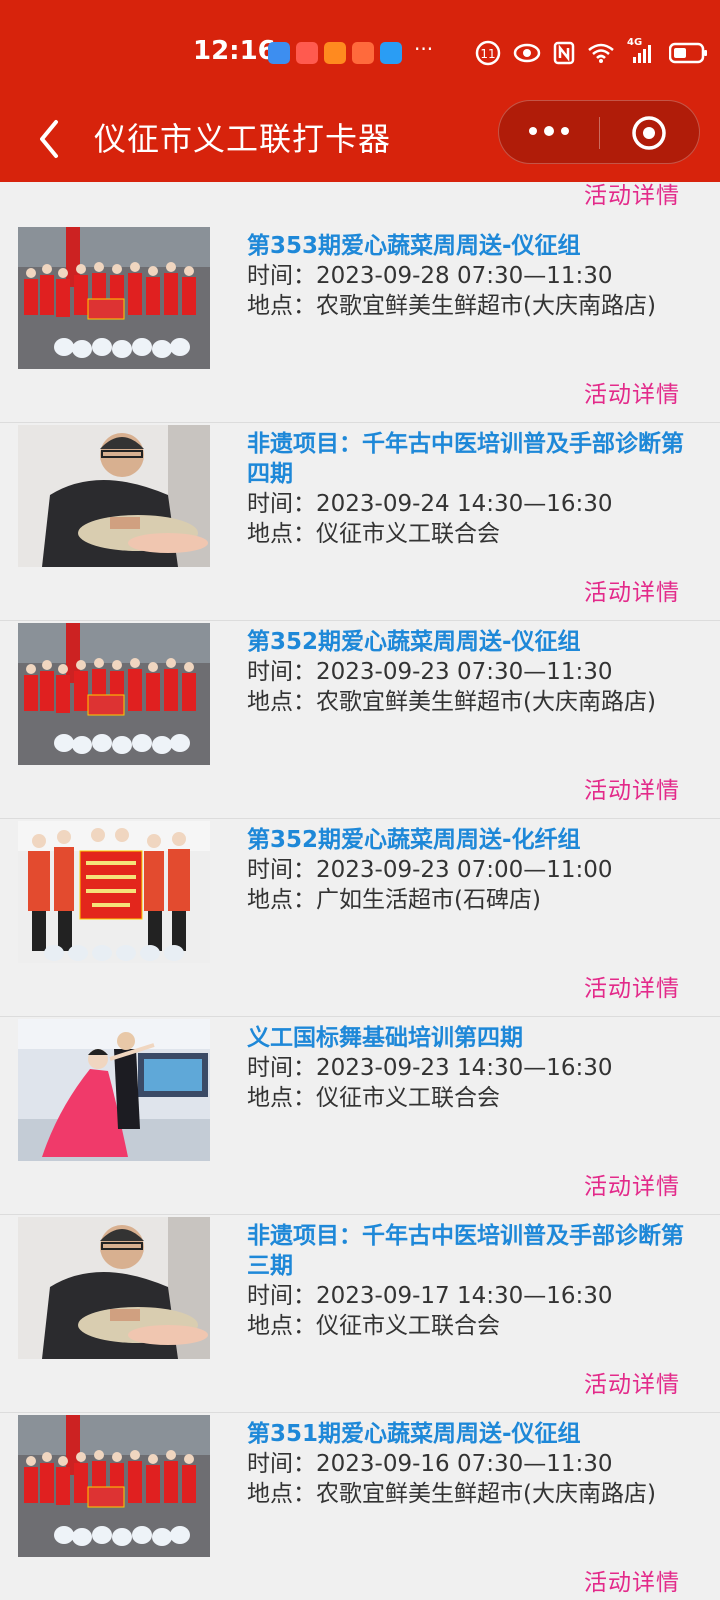 This screenshot has height=1600, width=720. I want to click on activity-time: 时间：2023-09-16 07:30—11:30, so click(430, 1464).